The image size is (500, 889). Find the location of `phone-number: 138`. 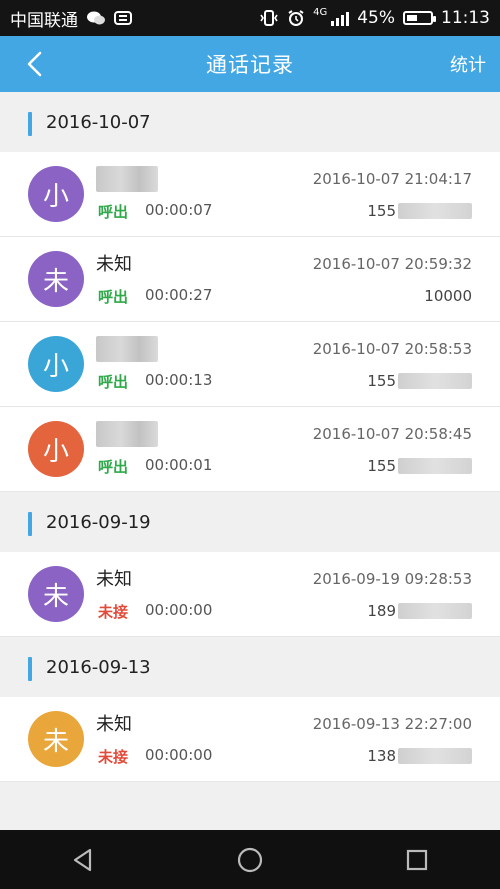

phone-number: 138 is located at coordinates (419, 756).